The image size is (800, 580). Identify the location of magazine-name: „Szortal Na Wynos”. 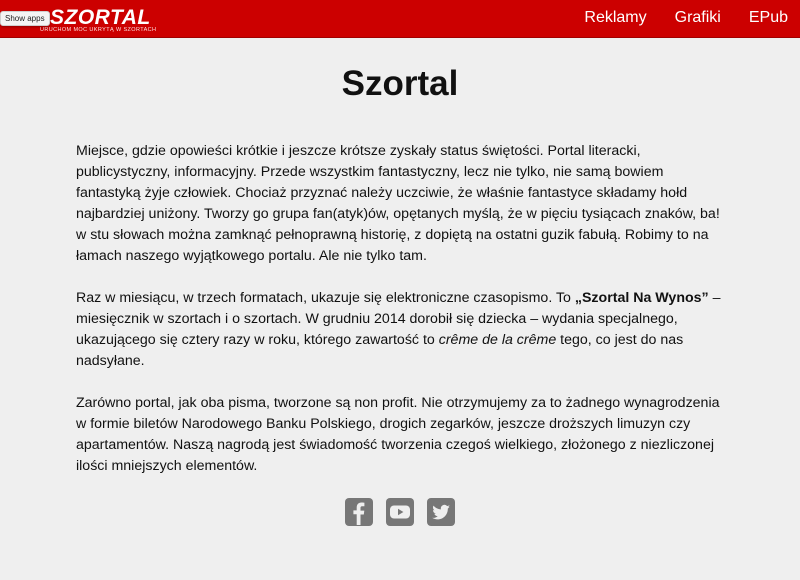
(641, 298).